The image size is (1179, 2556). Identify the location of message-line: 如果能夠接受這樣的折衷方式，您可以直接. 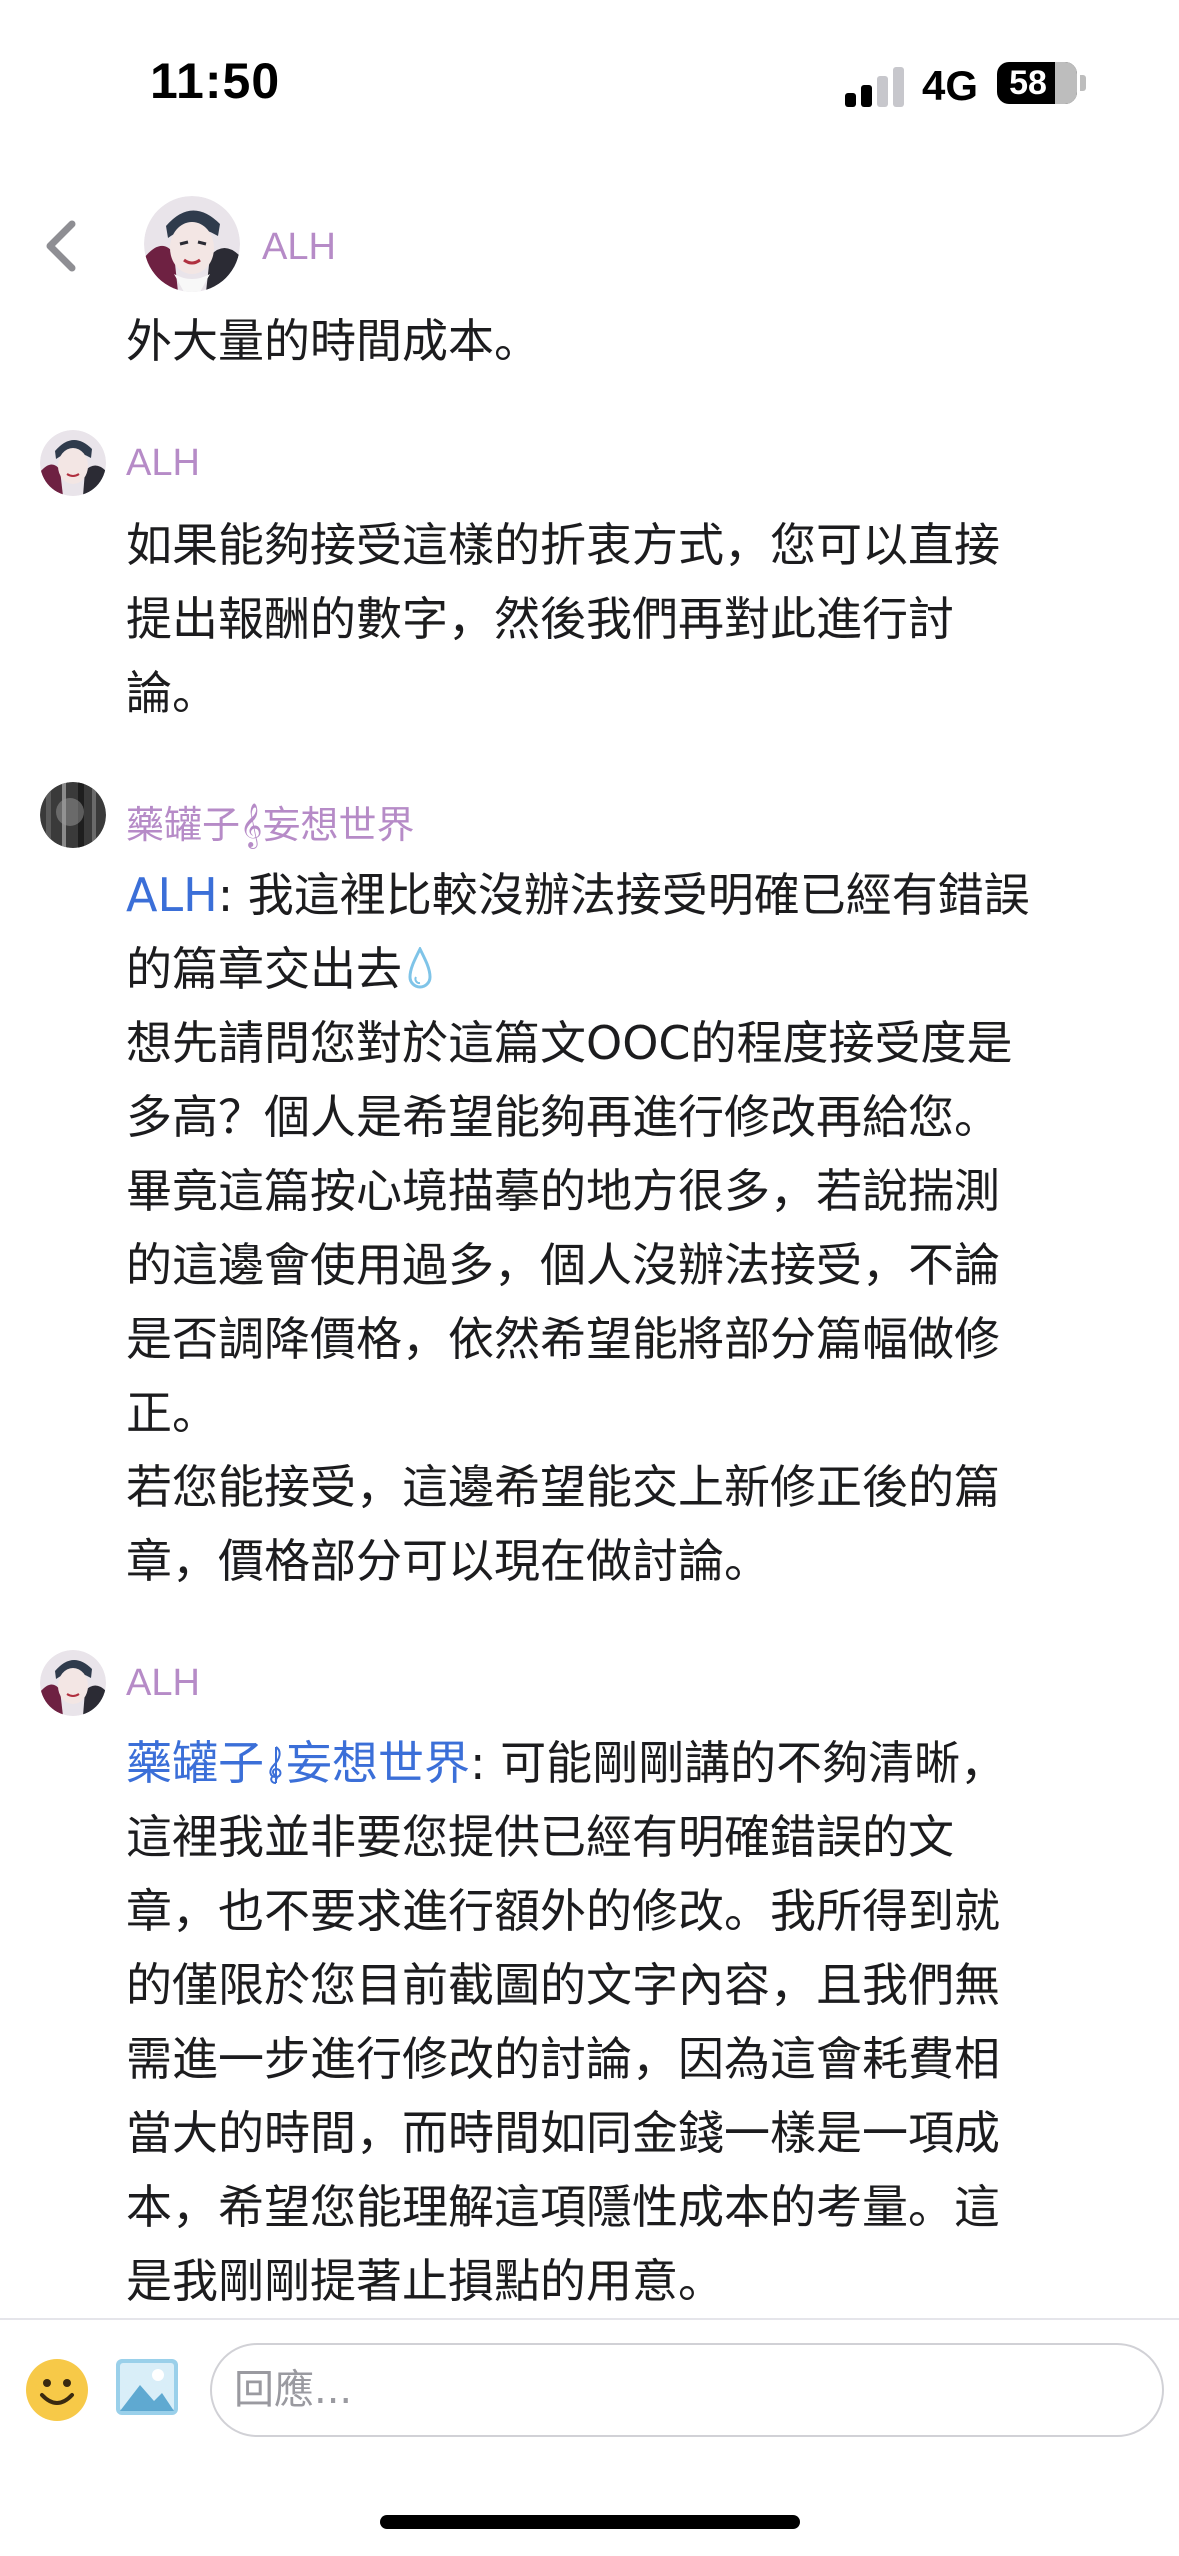
(563, 545).